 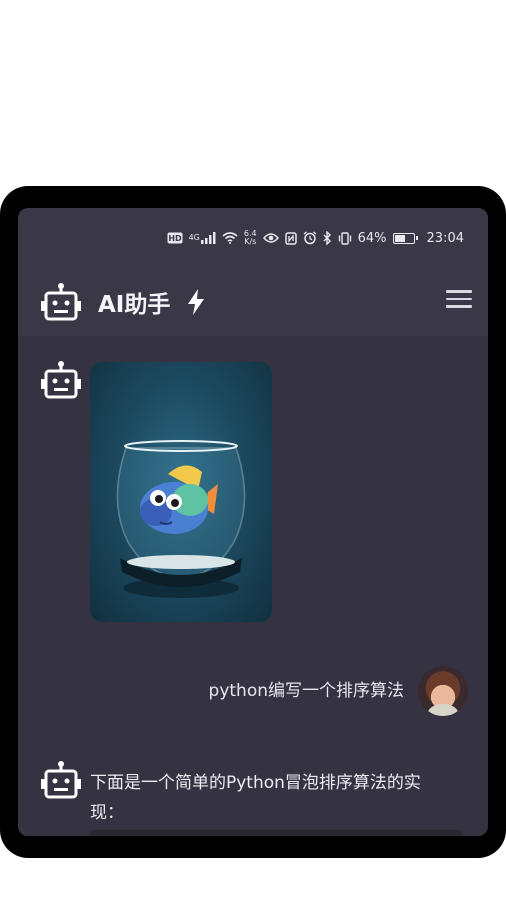 I want to click on hd-icon: HD, so click(x=175, y=238).